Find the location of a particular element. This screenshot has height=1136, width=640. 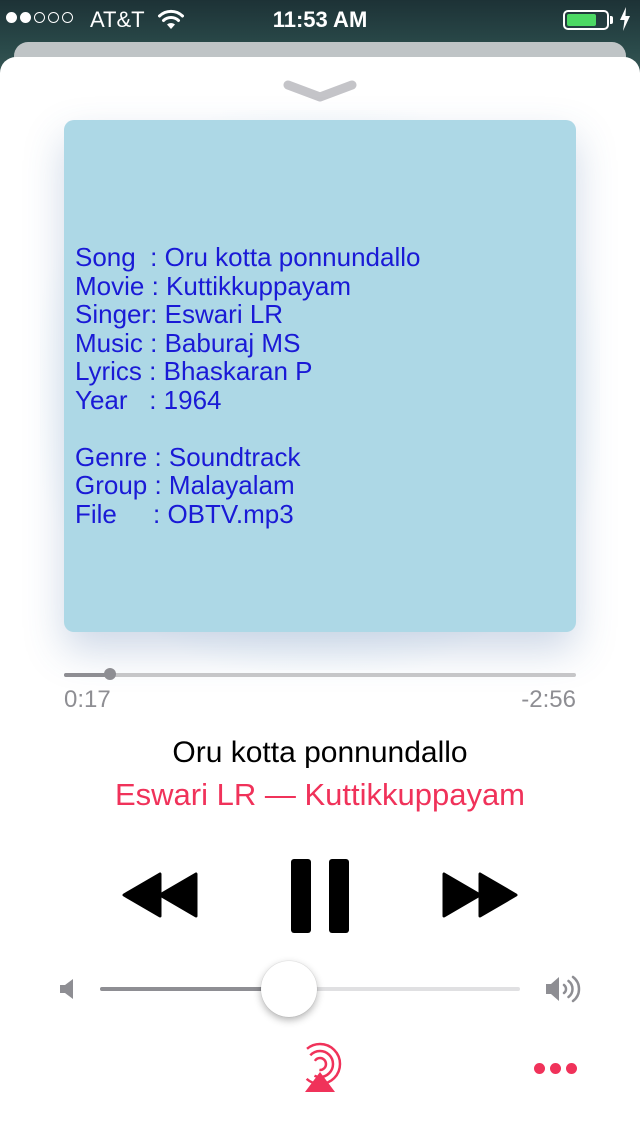

more-icon is located at coordinates (557, 1068).